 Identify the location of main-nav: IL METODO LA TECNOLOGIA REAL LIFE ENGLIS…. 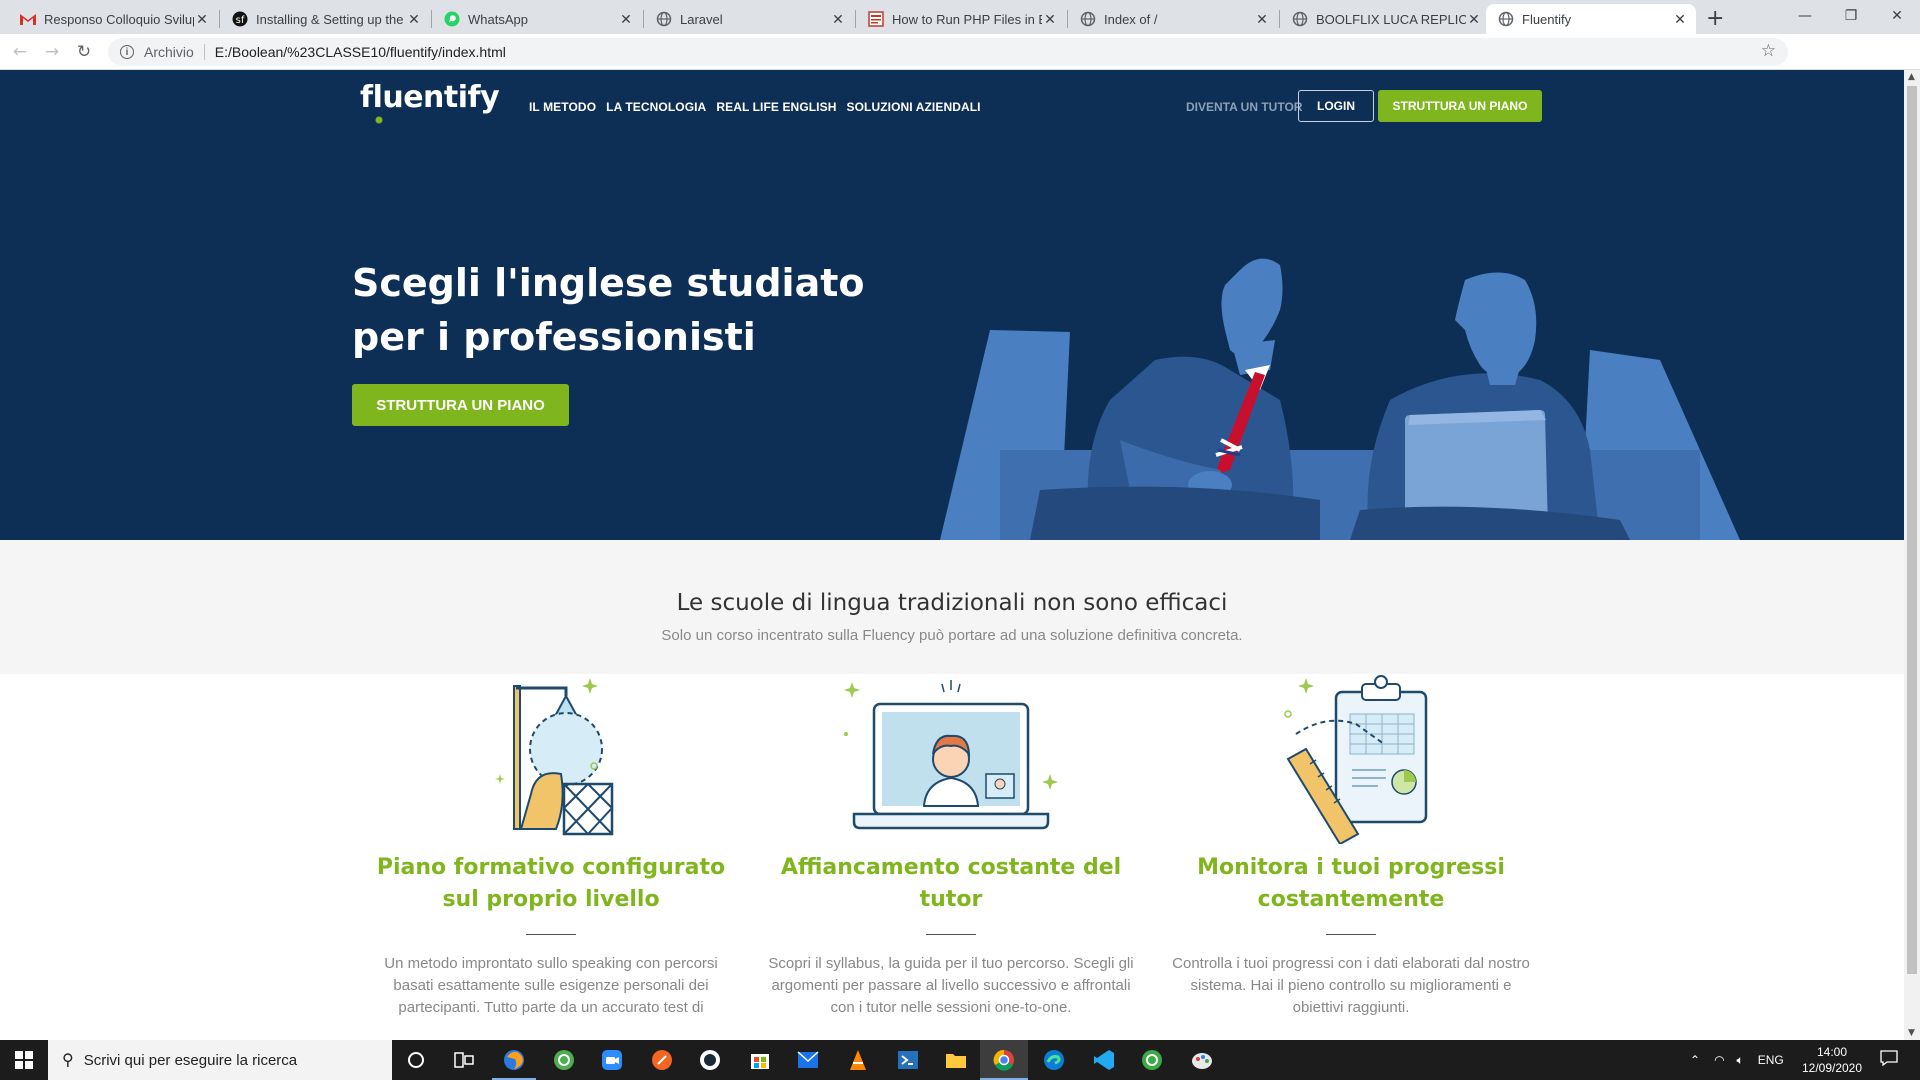
(755, 107).